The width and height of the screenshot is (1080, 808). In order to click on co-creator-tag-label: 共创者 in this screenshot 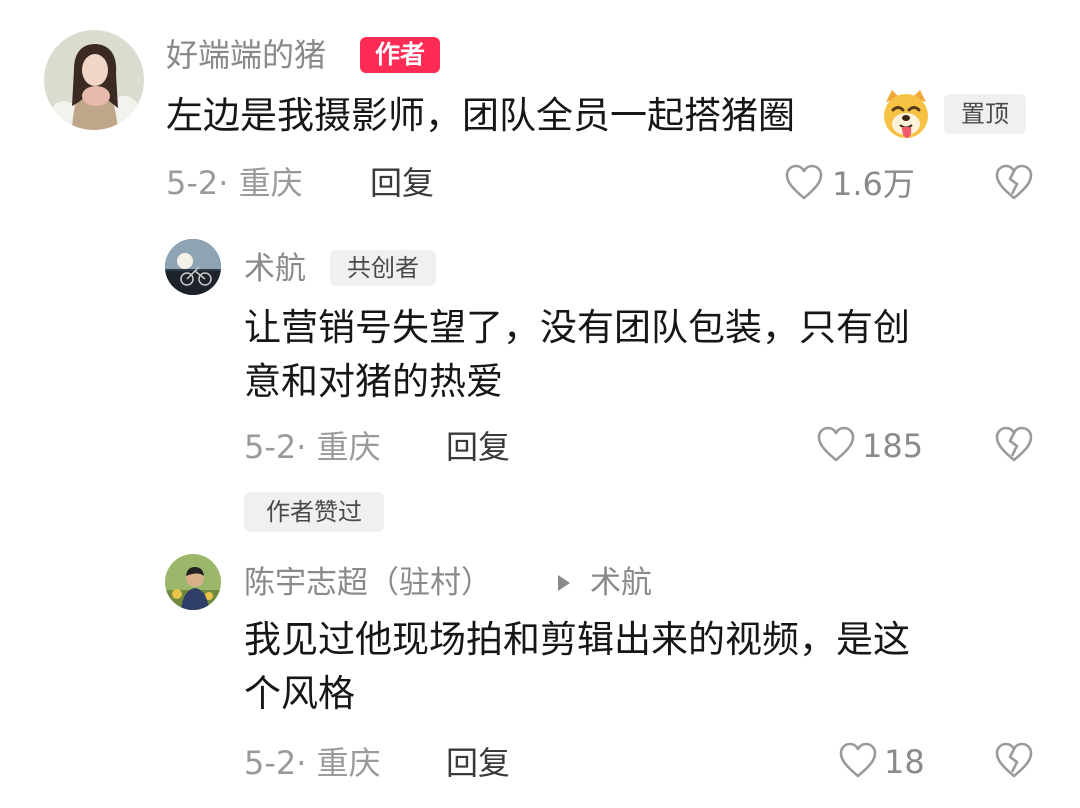, I will do `click(383, 268)`.